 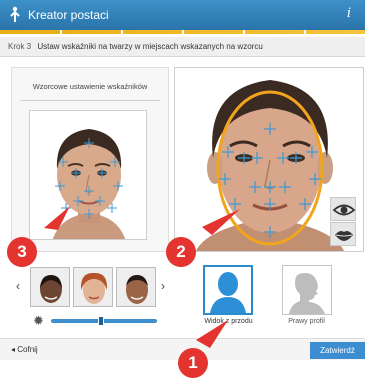 I want to click on profile-view-option, so click(x=307, y=290).